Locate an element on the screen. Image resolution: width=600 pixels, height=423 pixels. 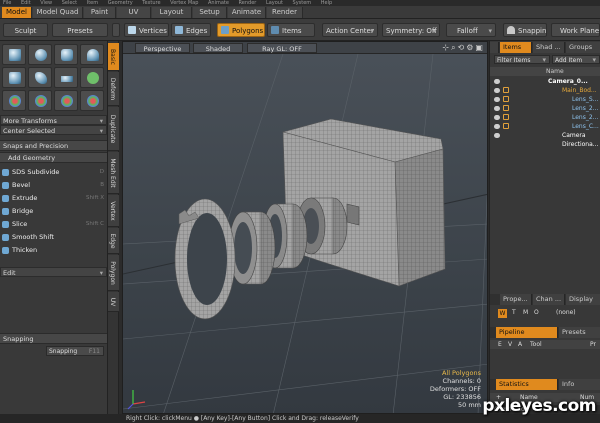
action-center-dropdown: Action Center is located at coordinates (350, 30).